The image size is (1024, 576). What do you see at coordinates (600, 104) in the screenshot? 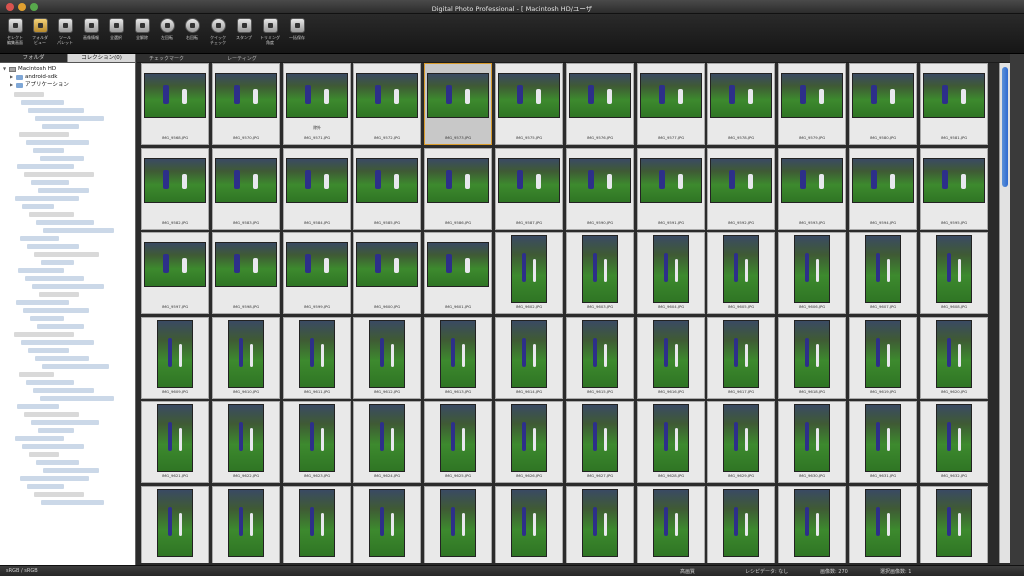
I see `thumbnail: IMG_9576.JPG` at bounding box center [600, 104].